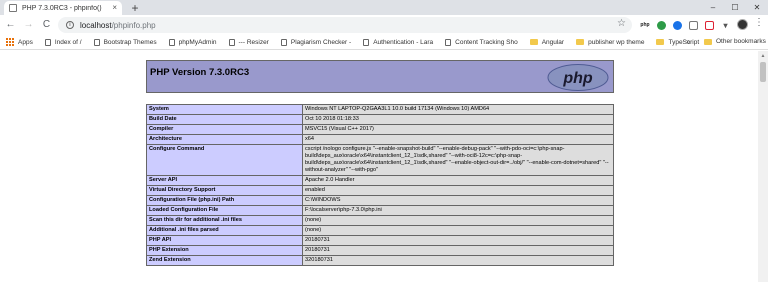  What do you see at coordinates (10, 25) in the screenshot?
I see `back-button: ←` at bounding box center [10, 25].